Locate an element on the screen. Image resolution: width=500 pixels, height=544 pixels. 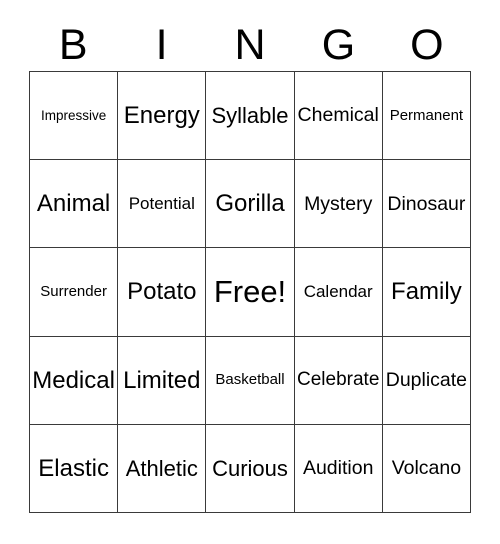
header-letter-n: N is located at coordinates (250, 45).